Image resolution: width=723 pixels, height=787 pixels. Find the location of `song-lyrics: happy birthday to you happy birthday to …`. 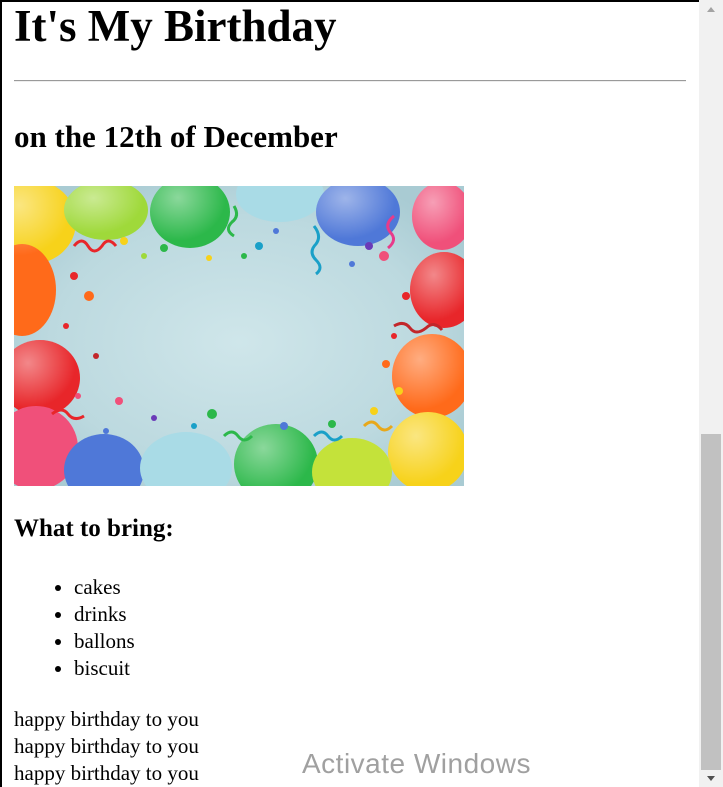

song-lyrics: happy birthday to you happy birthday to … is located at coordinates (106, 746).